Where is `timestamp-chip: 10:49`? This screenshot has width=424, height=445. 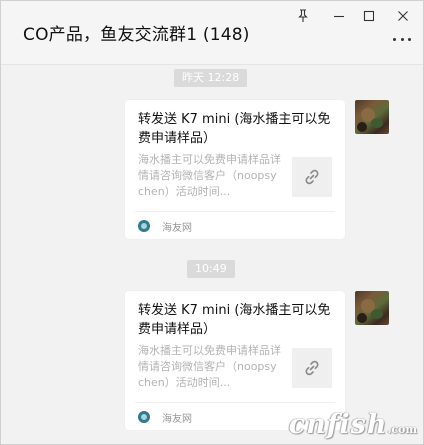
timestamp-chip: 10:49 is located at coordinates (211, 269).